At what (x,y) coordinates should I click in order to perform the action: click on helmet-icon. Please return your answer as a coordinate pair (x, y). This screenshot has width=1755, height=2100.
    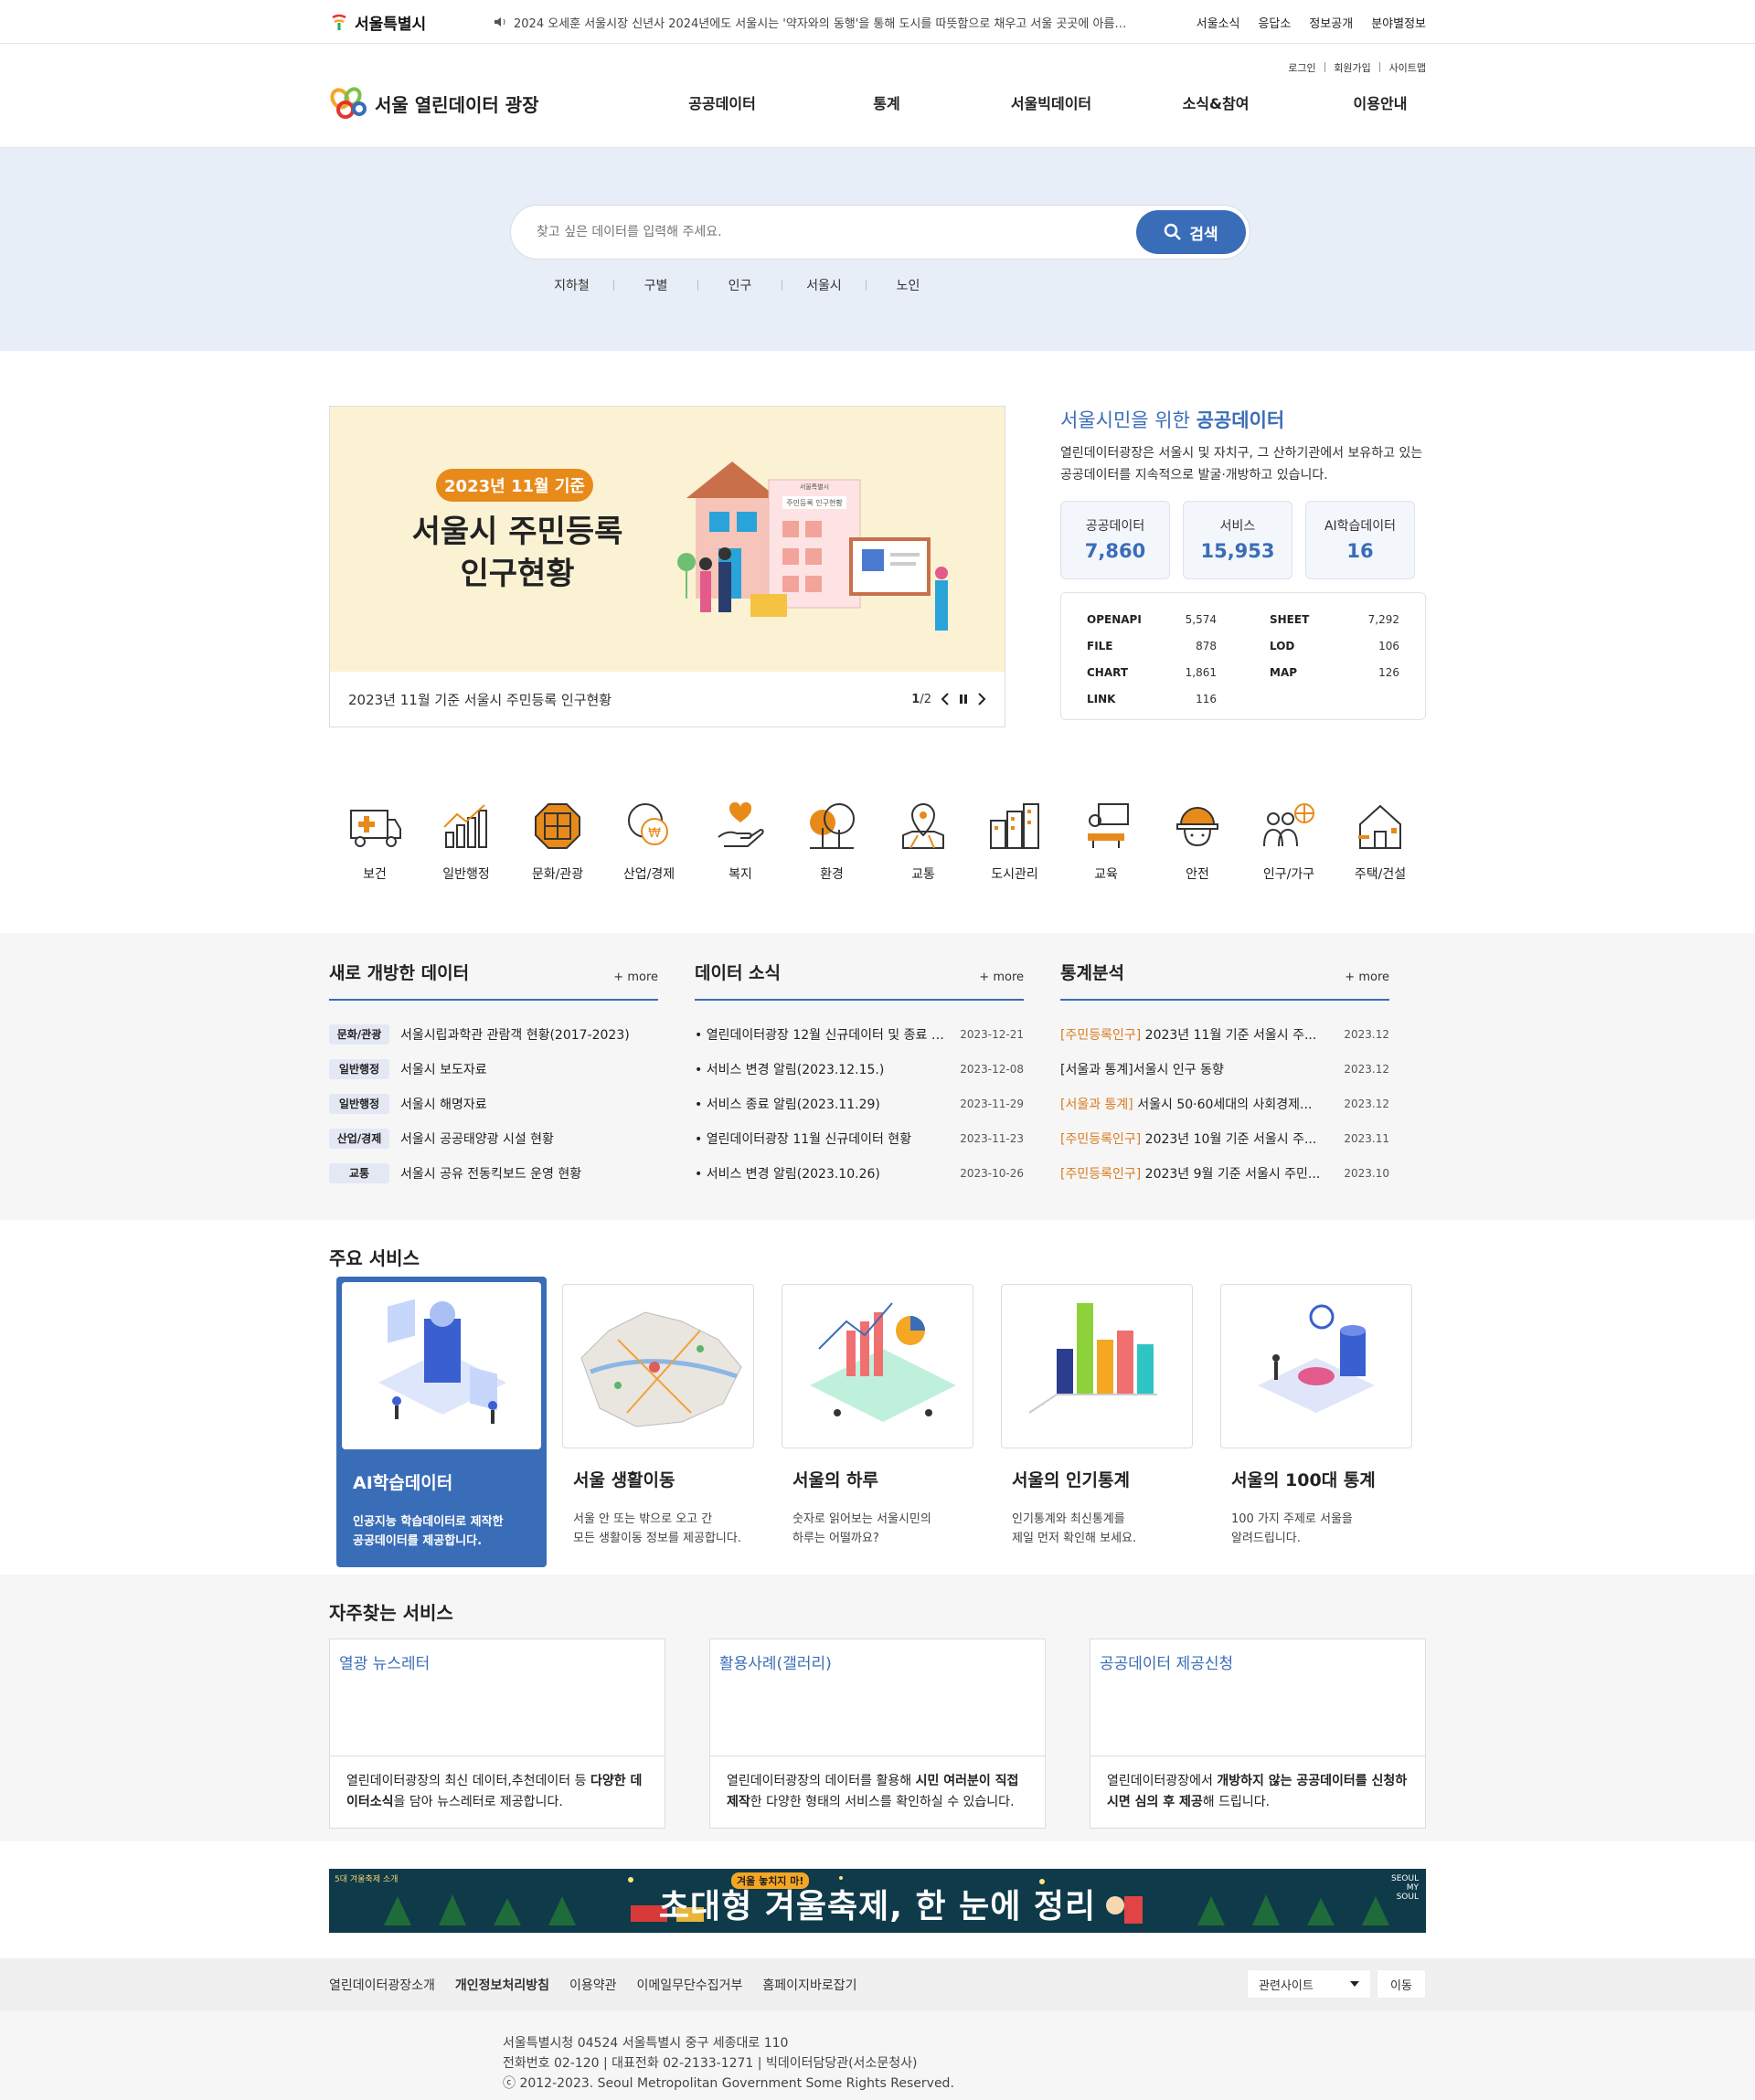
    Looking at the image, I should click on (1197, 827).